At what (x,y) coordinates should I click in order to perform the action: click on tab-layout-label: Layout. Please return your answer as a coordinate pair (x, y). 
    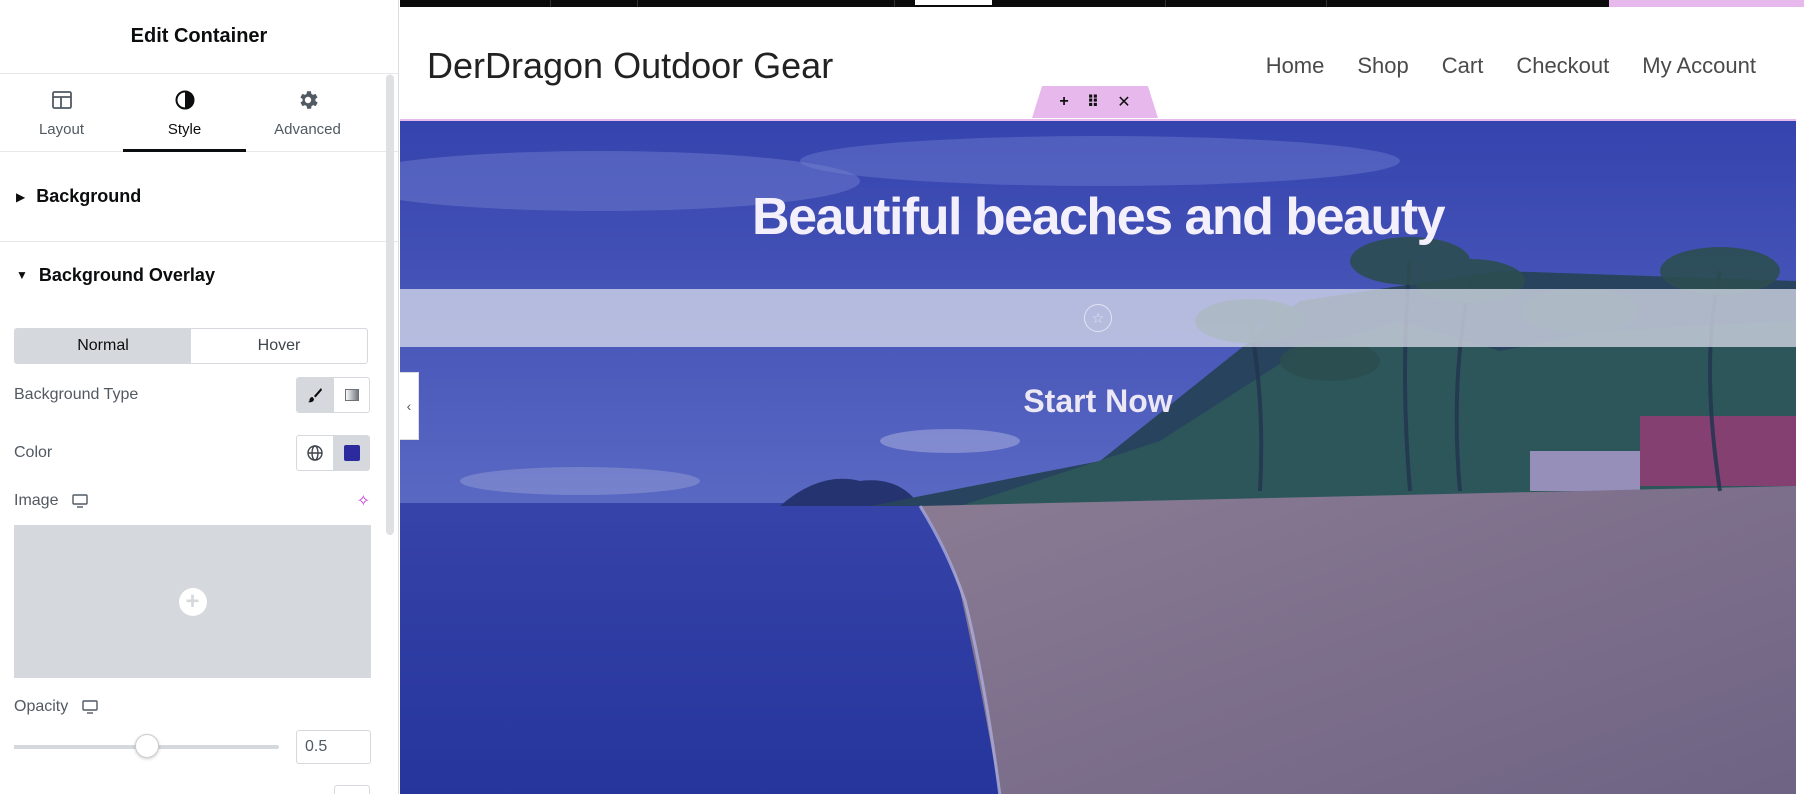
    Looking at the image, I should click on (61, 129).